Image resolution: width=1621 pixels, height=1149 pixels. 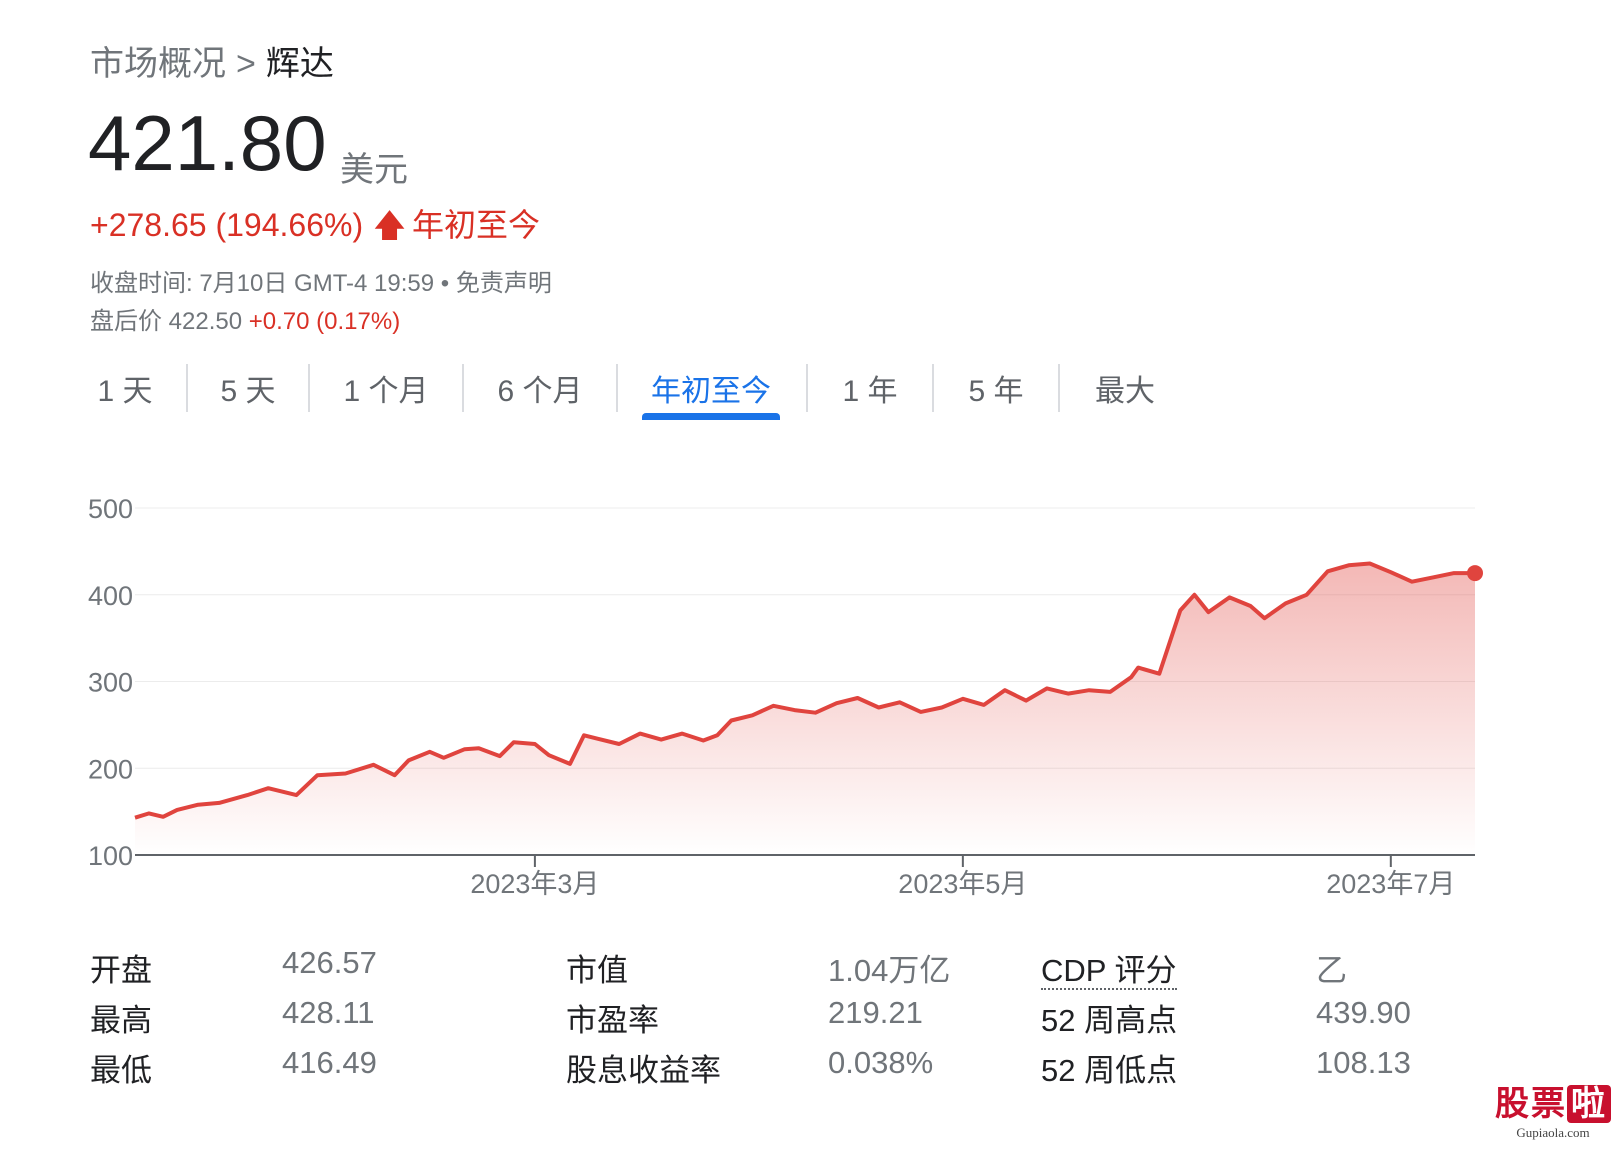 What do you see at coordinates (110, 509) in the screenshot?
I see `y-tick-label: 500` at bounding box center [110, 509].